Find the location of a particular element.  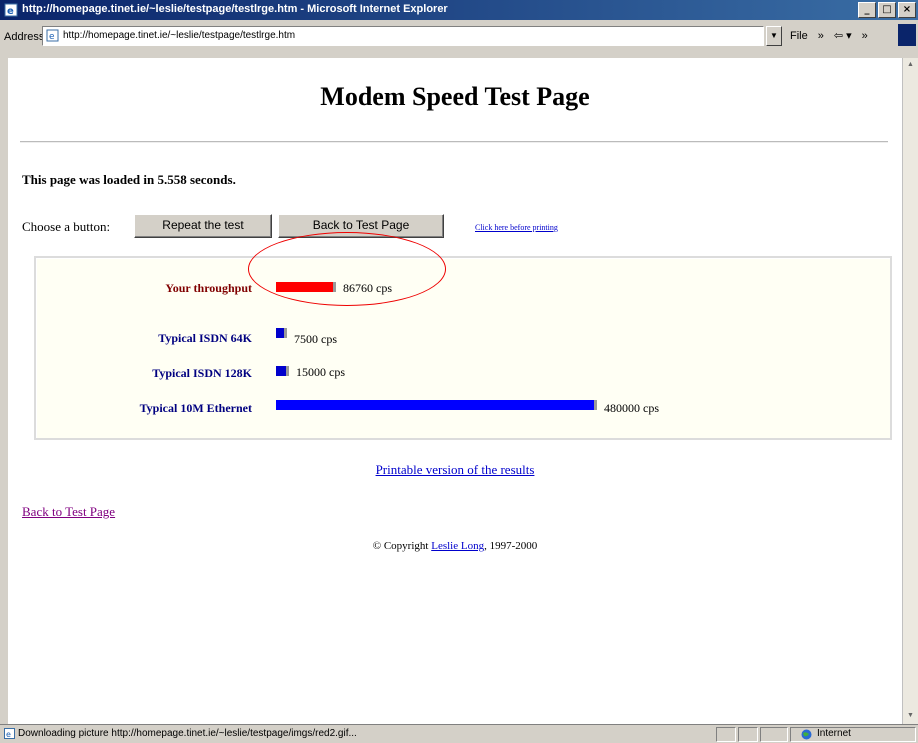

result-label: Typical 10M Ethernet is located at coordinates (195, 408).